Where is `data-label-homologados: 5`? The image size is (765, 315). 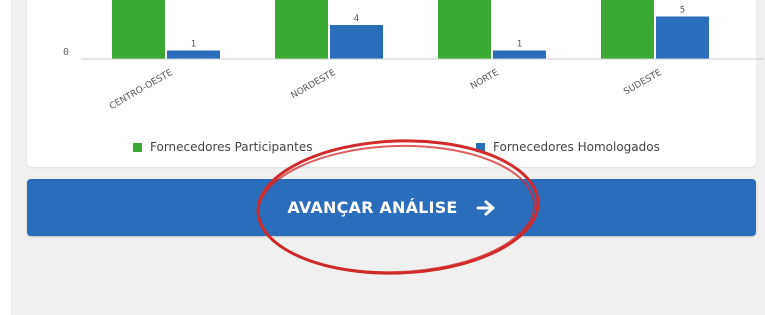
data-label-homologados: 5 is located at coordinates (682, 11).